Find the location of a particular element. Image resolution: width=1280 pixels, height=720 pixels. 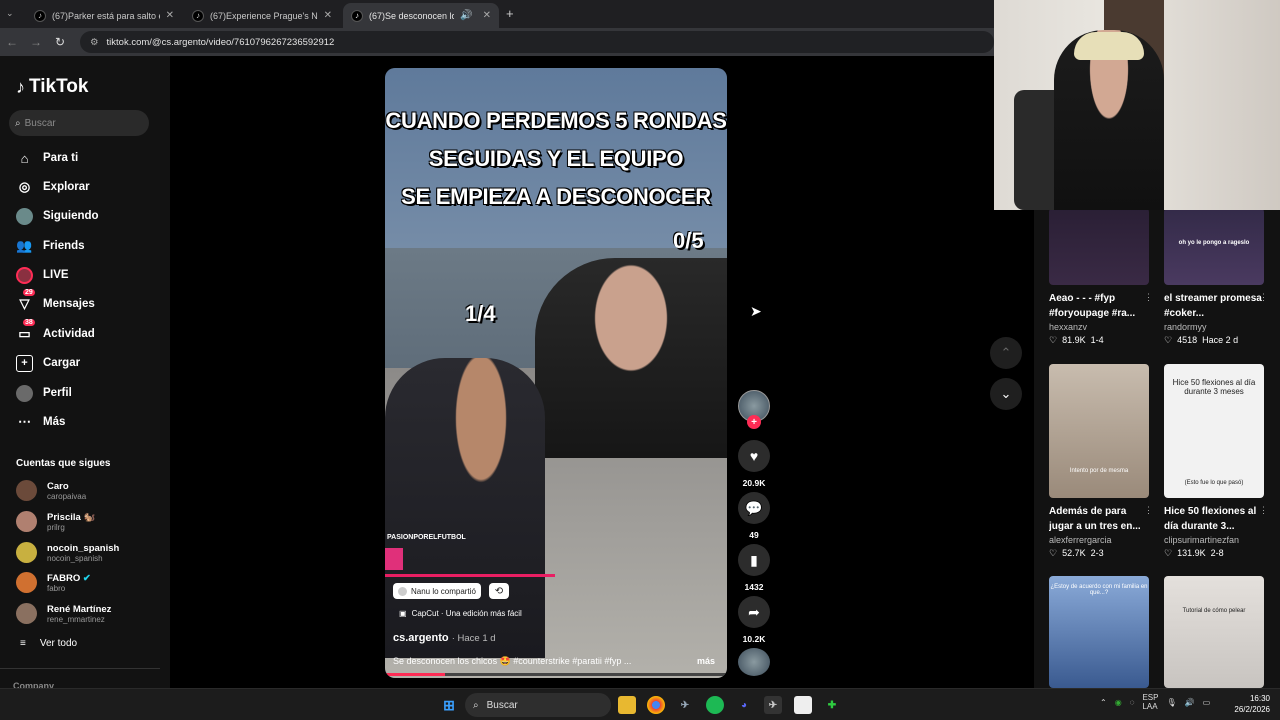

capcut-link: ▣ CapCut · Una edición más fácil is located at coordinates (460, 613).